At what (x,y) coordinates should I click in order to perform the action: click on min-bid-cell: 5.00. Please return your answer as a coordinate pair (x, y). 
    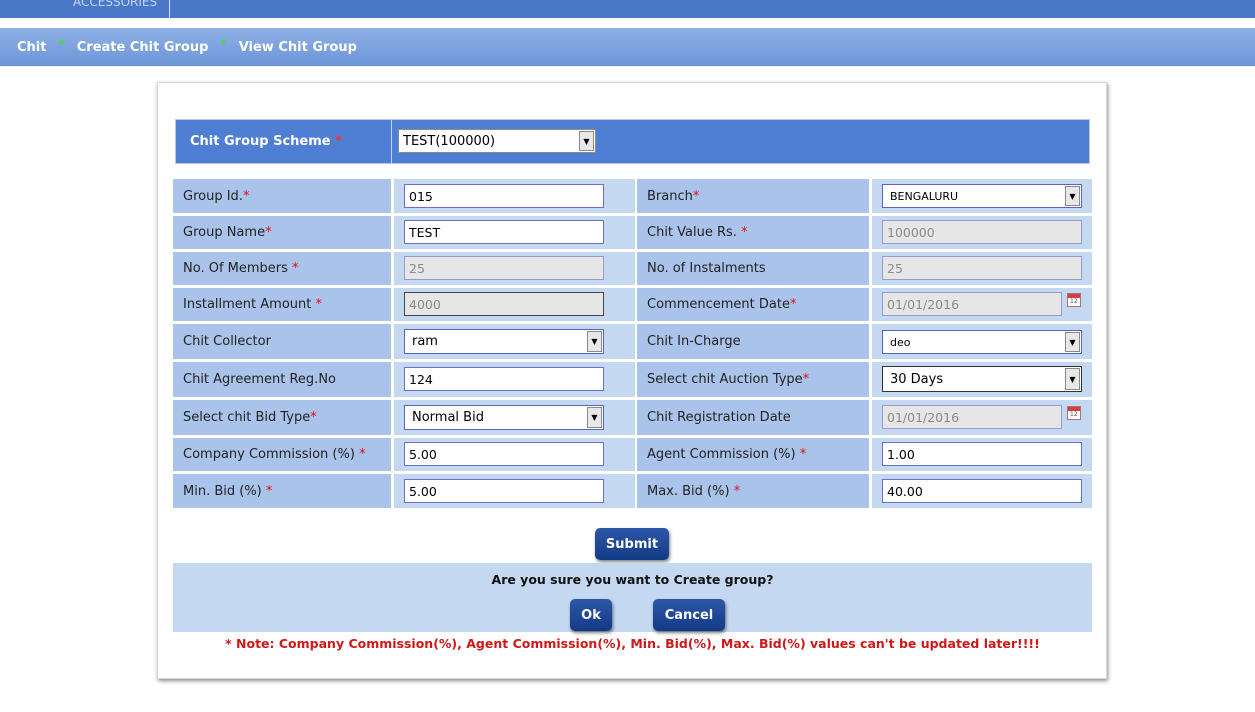
    Looking at the image, I should click on (514, 491).